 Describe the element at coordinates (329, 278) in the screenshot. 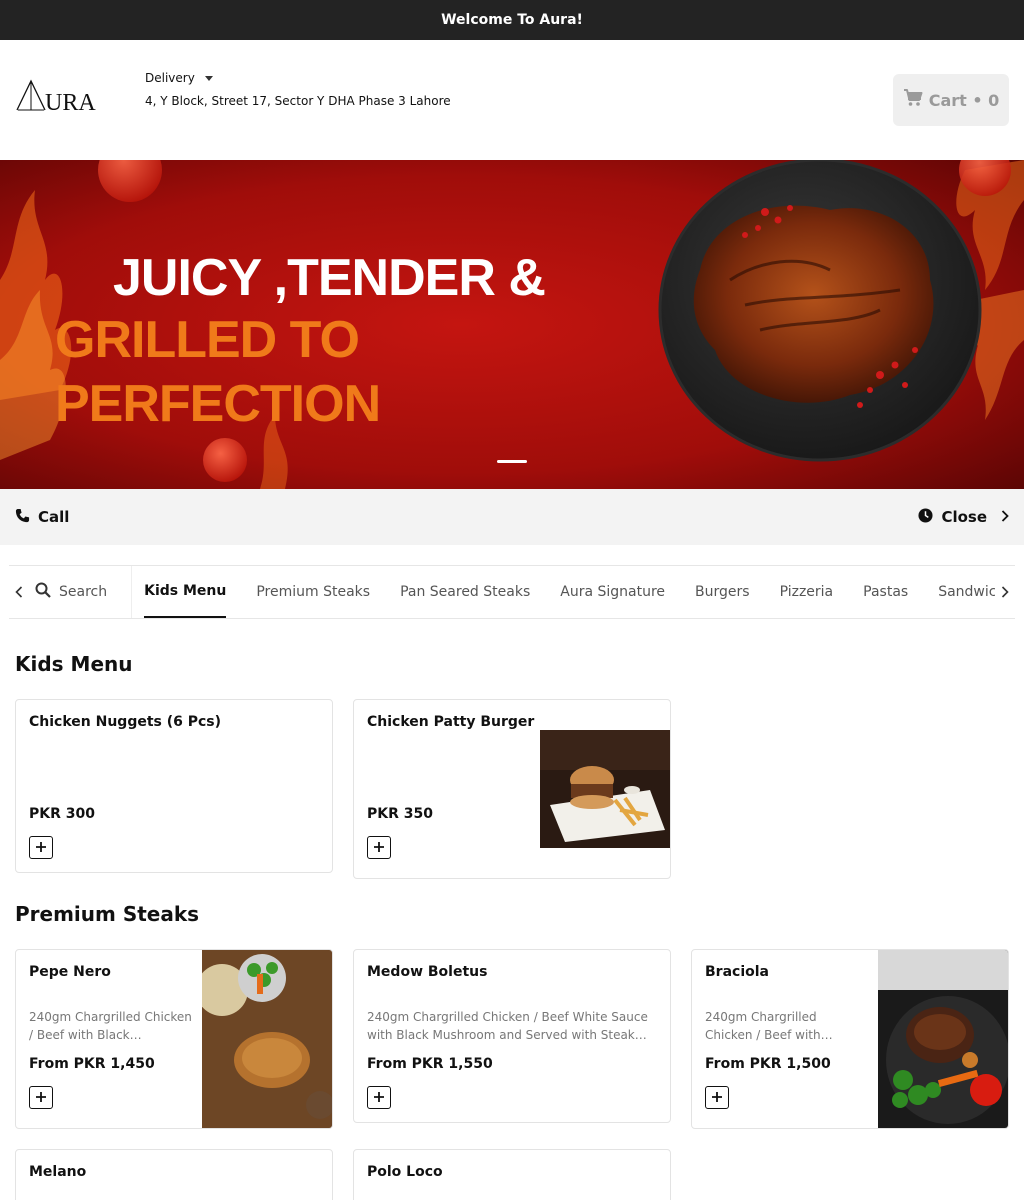

I see `banner-headline-line1: JUICY ,TENDER &` at that location.